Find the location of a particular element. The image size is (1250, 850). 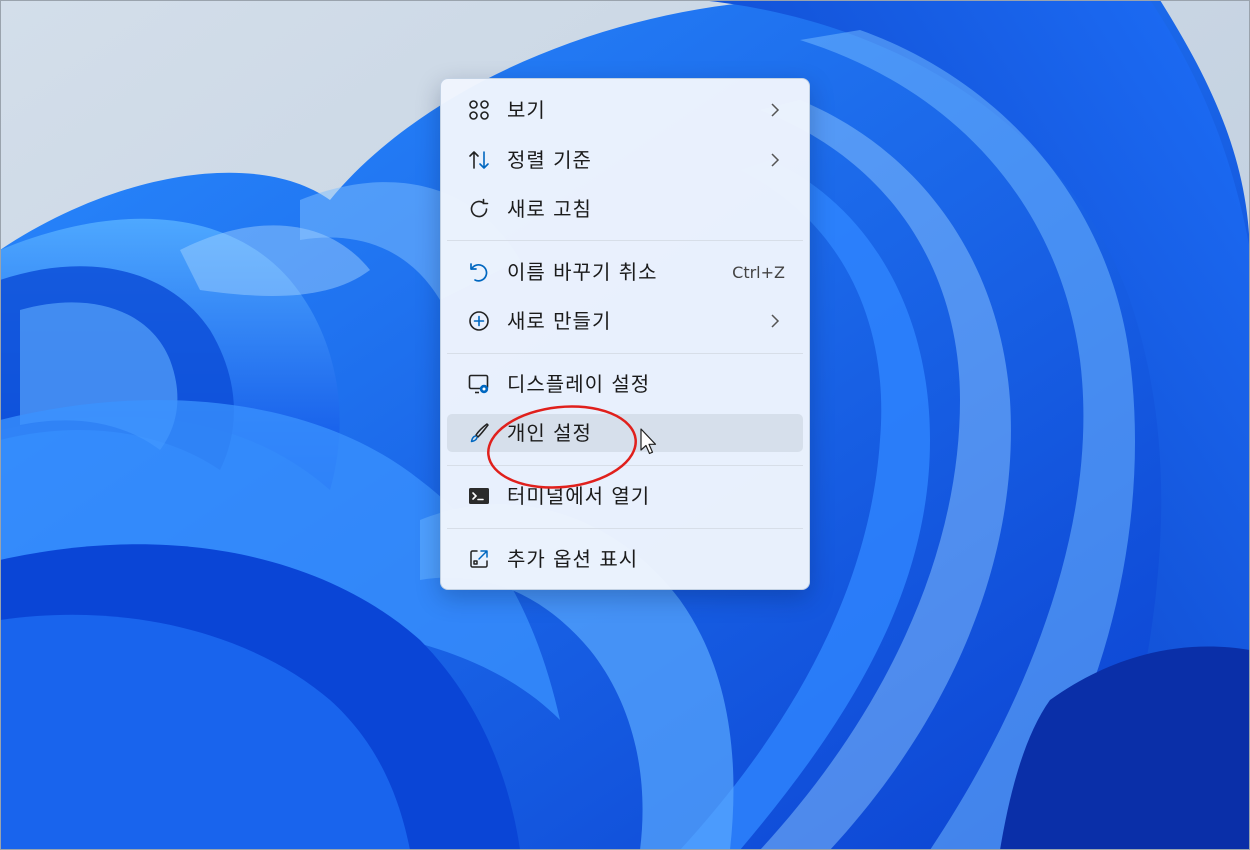

undo-icon is located at coordinates (479, 272).